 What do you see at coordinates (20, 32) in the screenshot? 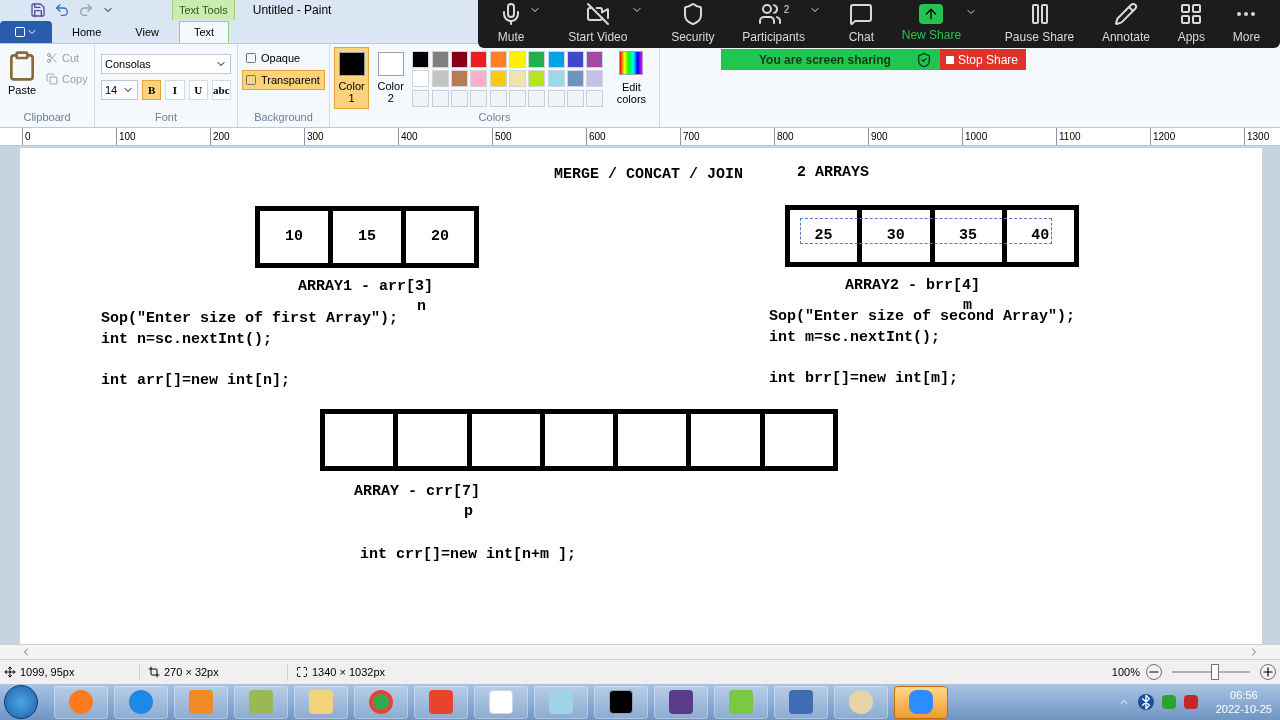
I see `document-icon` at bounding box center [20, 32].